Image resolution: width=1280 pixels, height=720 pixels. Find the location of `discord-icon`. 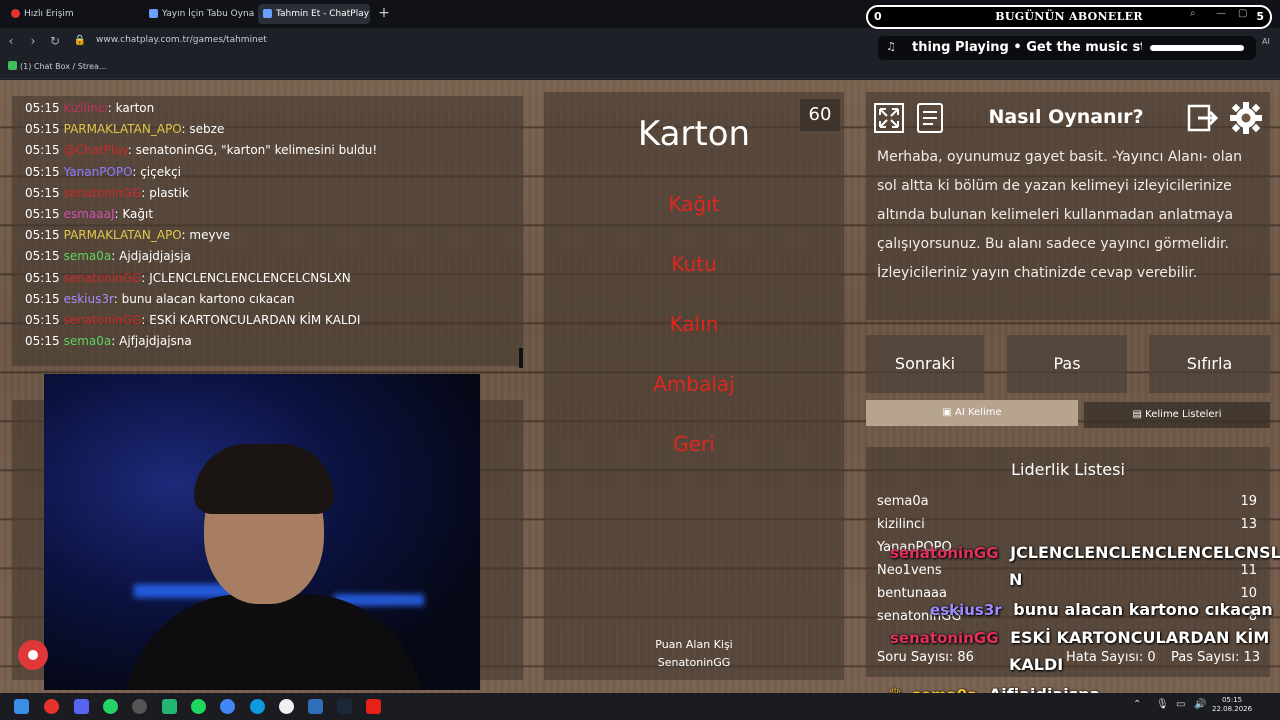

discord-icon is located at coordinates (81, 706).